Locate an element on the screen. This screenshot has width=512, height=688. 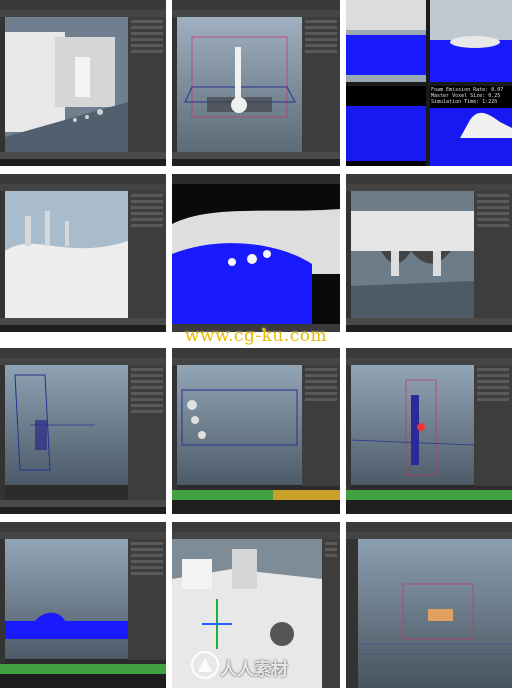
render-view-top-left is located at coordinates (386, 41).